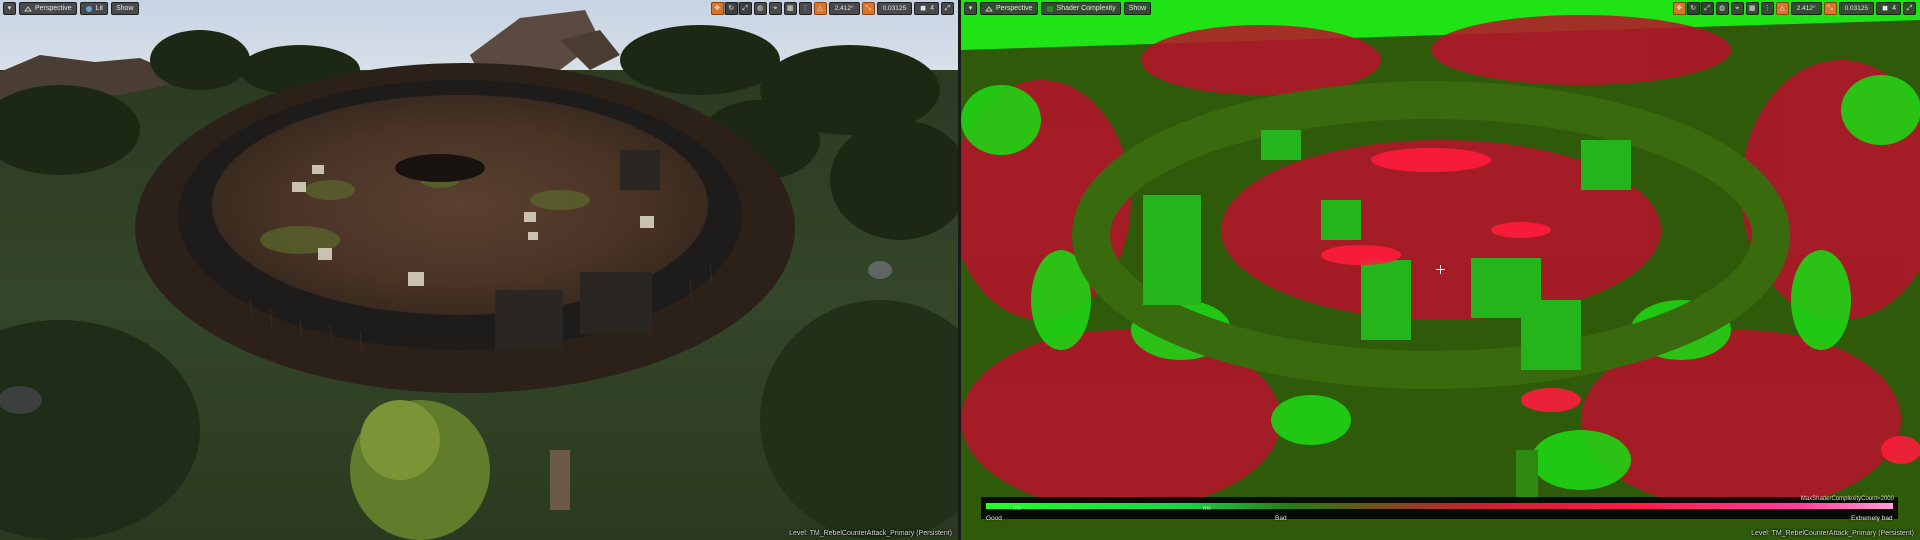 The image size is (1920, 540). What do you see at coordinates (89, 9) in the screenshot?
I see `lit-sphere-icon` at bounding box center [89, 9].